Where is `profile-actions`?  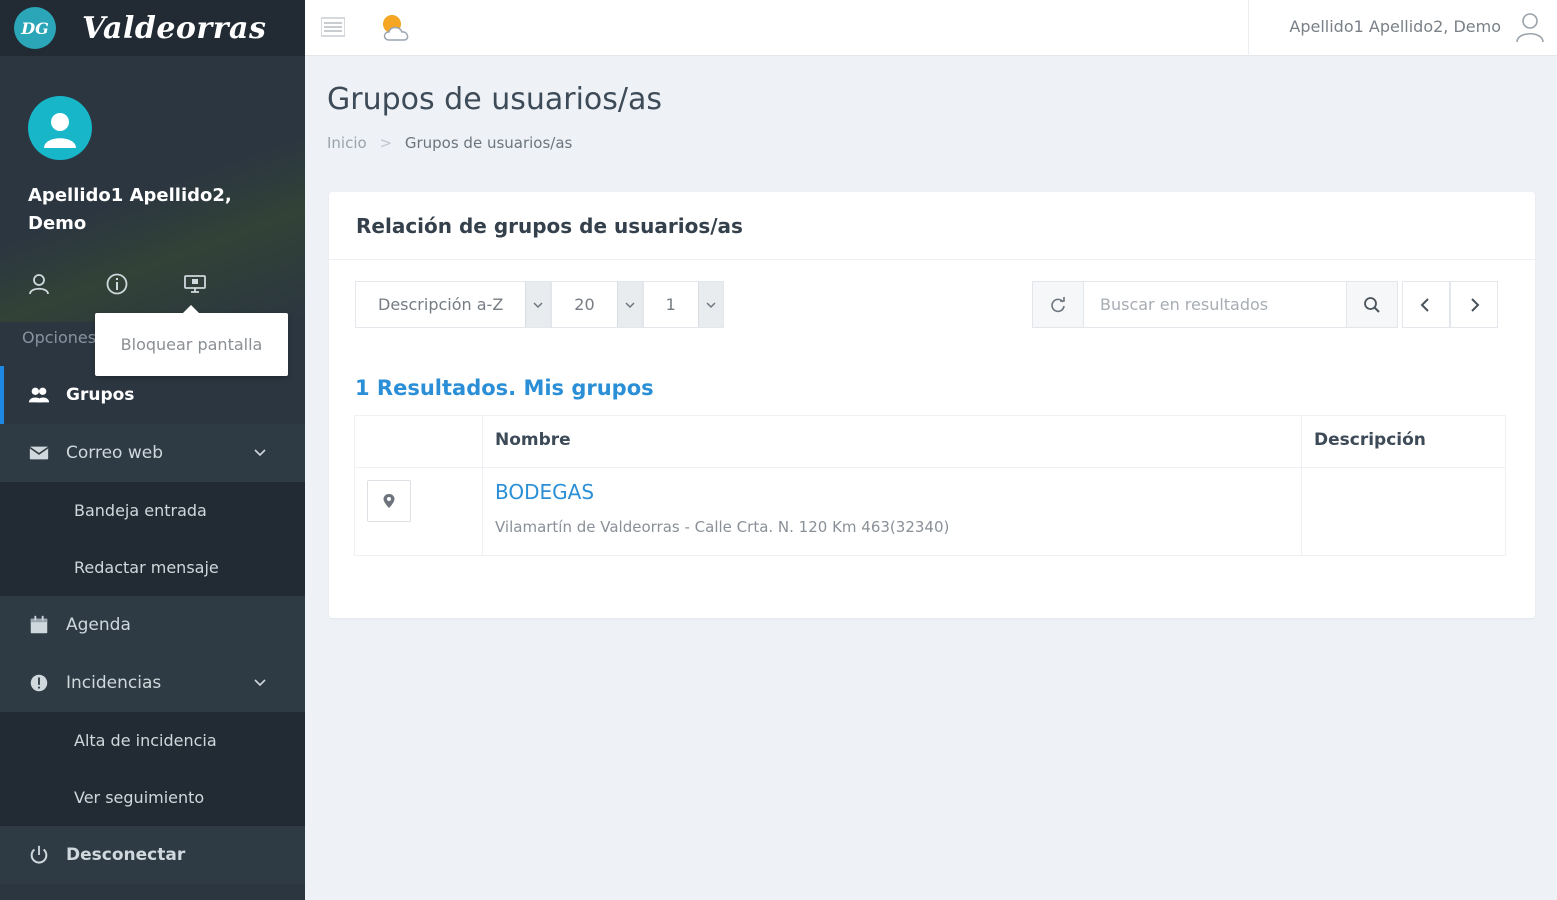
profile-actions is located at coordinates (117, 284).